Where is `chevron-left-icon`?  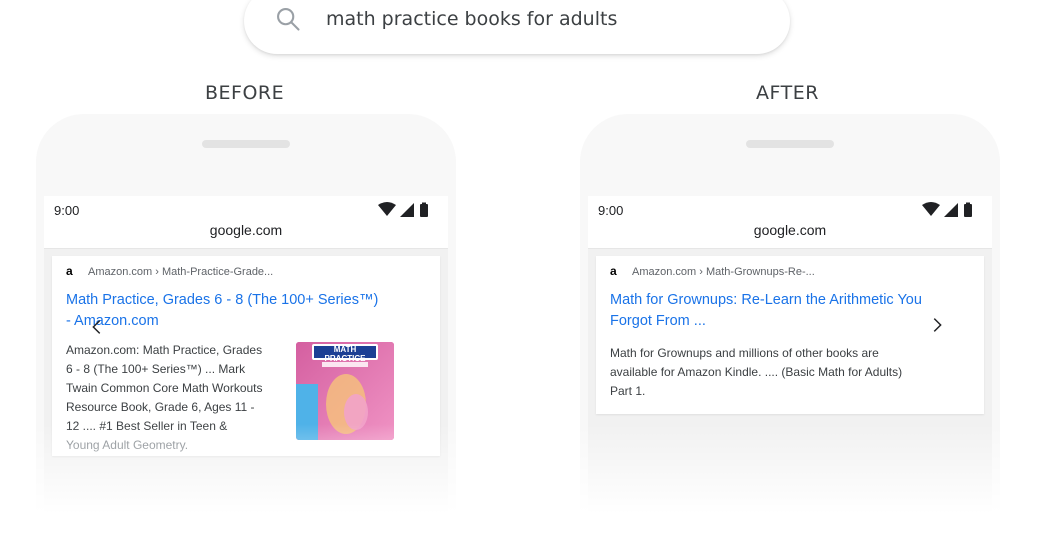
chevron-left-icon is located at coordinates (97, 327).